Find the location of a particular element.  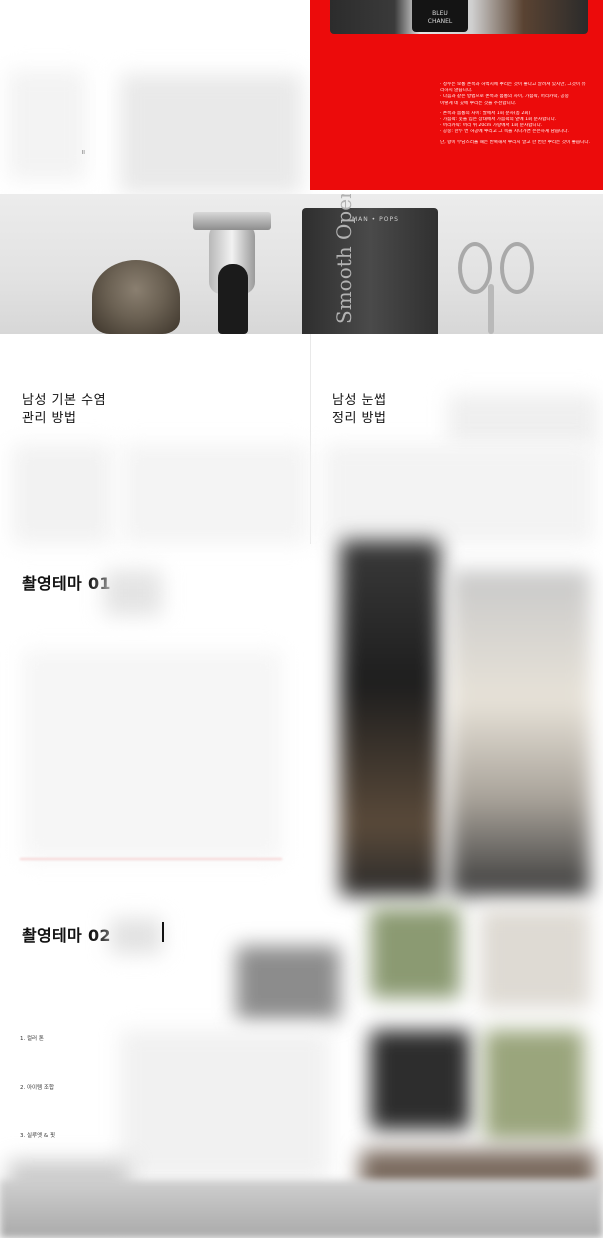

article-card-beard: 남성 기본 수염 관리 방법 is located at coordinates (64, 410).